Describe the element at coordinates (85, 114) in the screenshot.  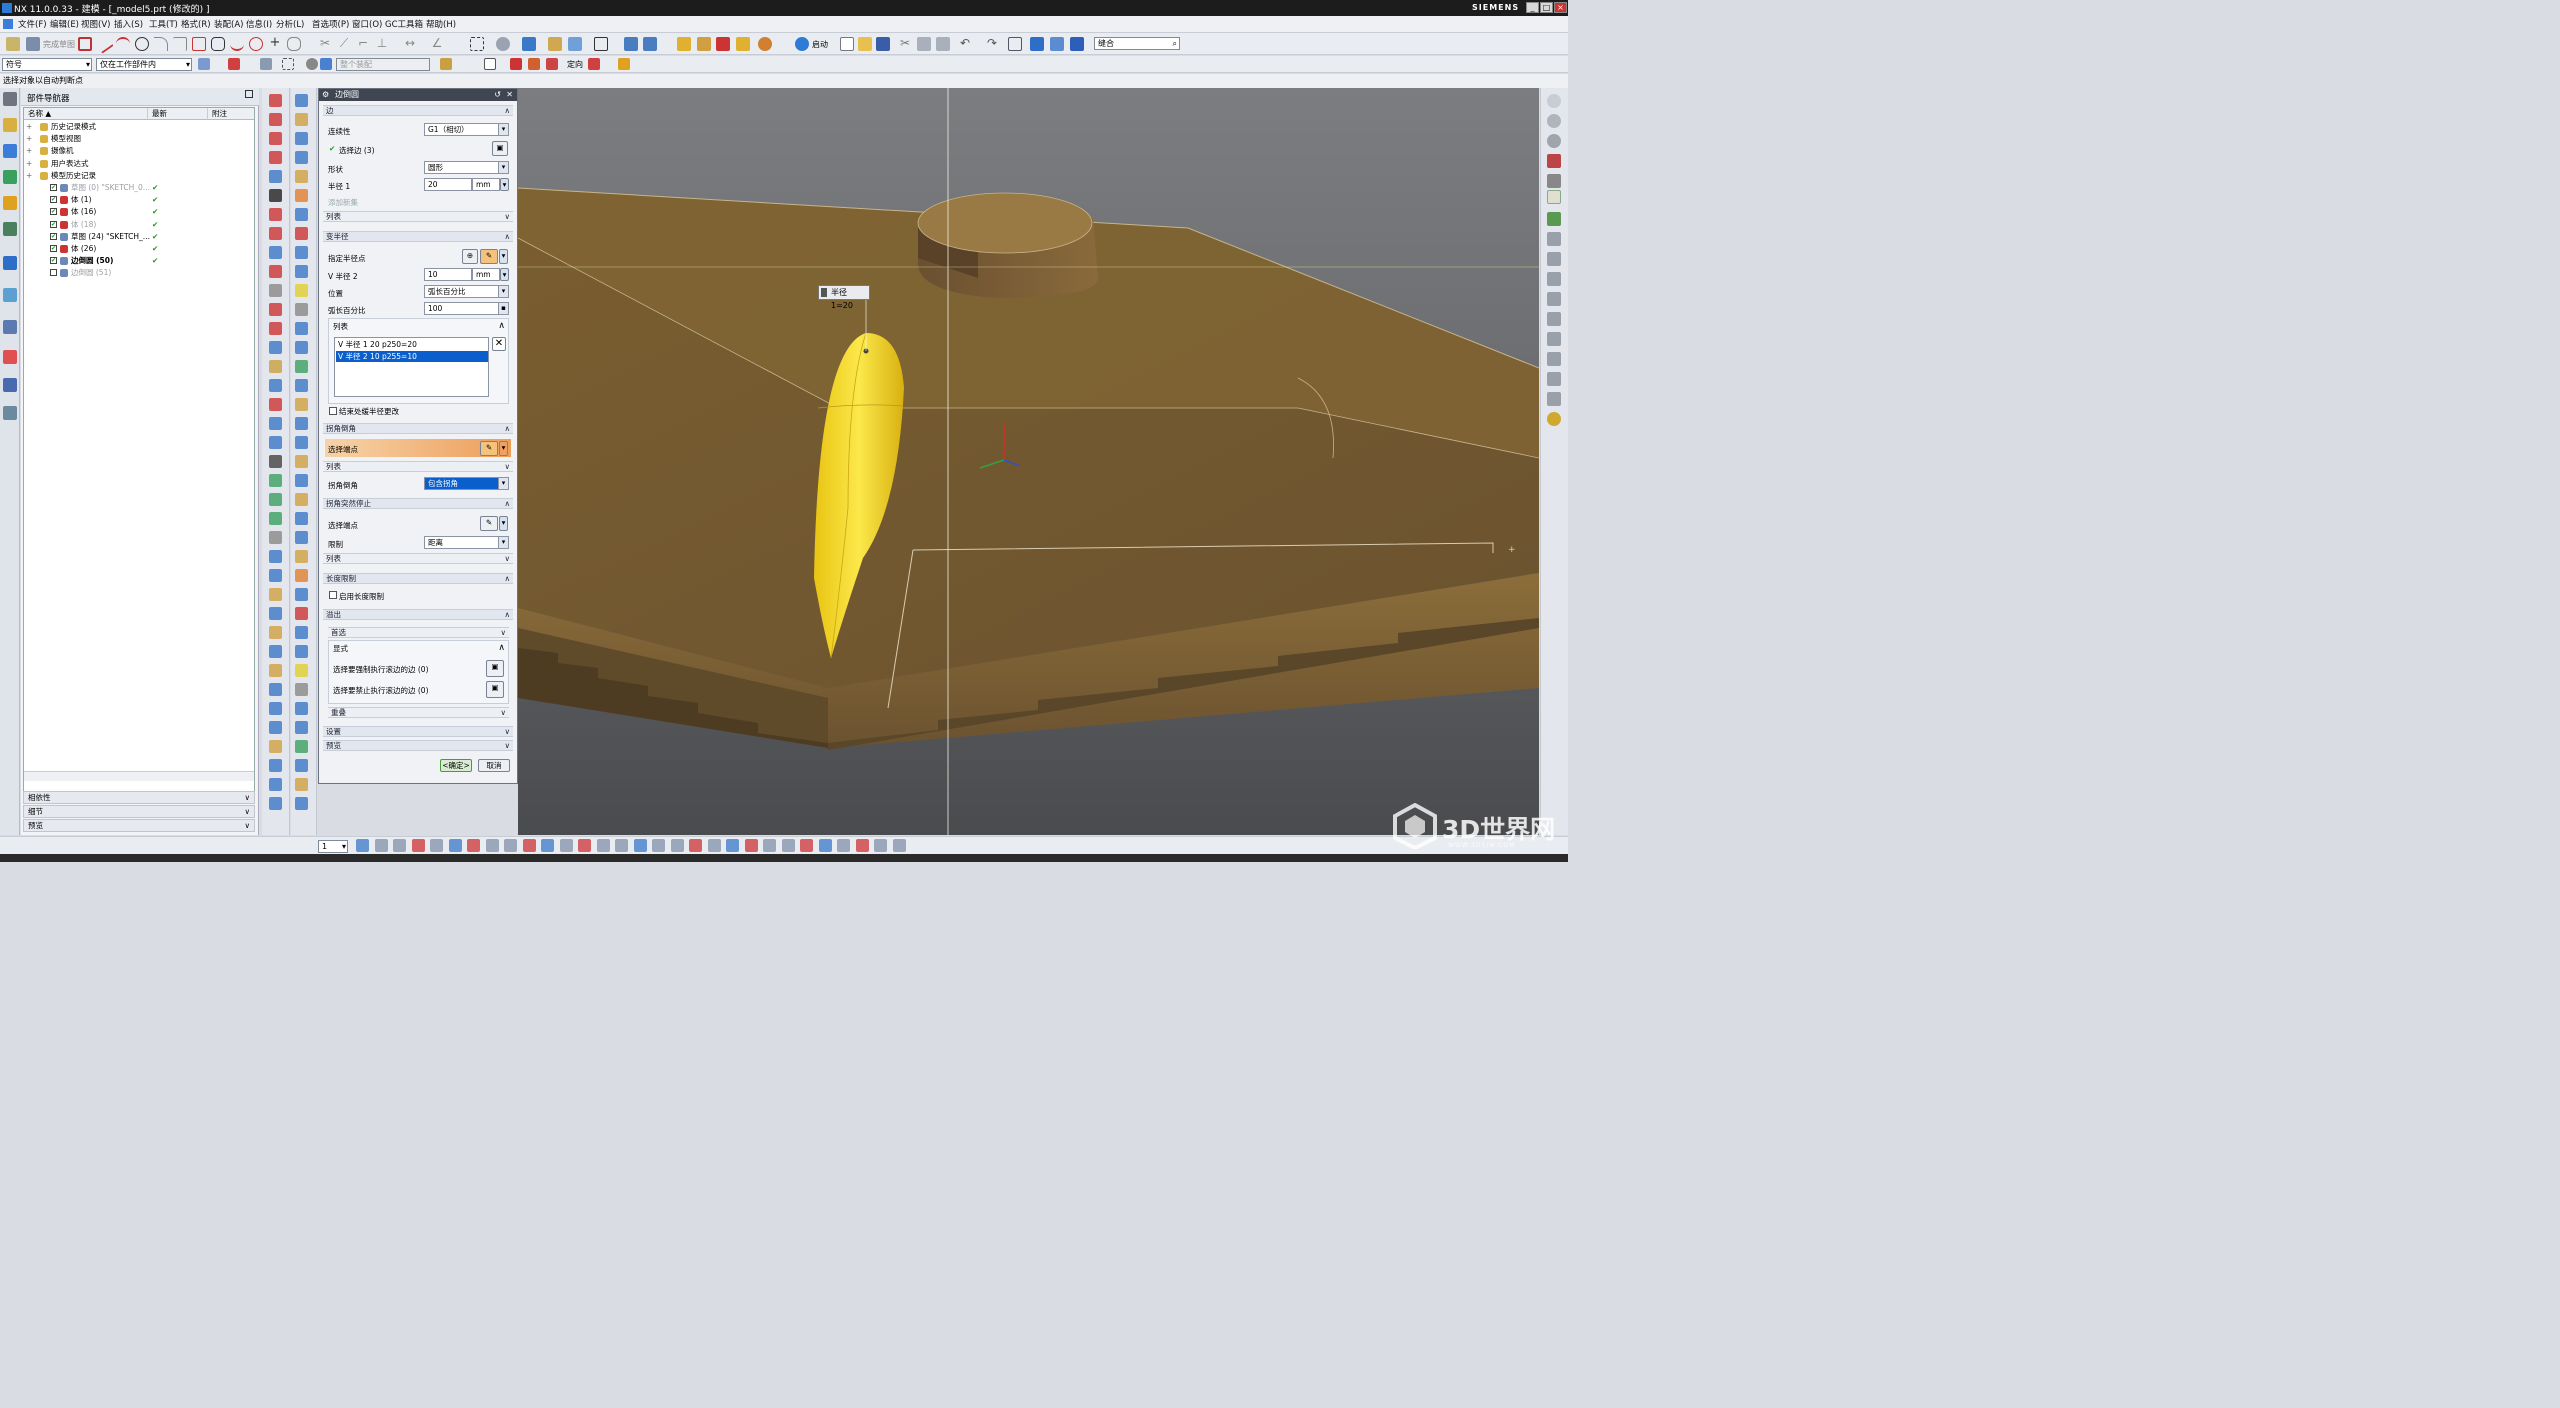
I see `column-name: 名称 ▲` at that location.